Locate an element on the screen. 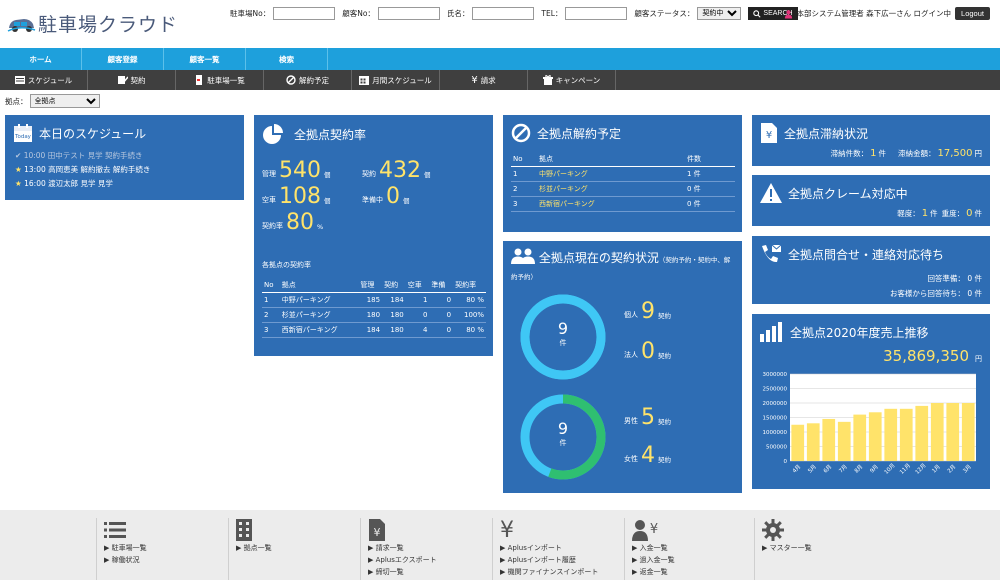 Image resolution: width=1000 pixels, height=580 pixels. cell: 0 件 is located at coordinates (710, 204).